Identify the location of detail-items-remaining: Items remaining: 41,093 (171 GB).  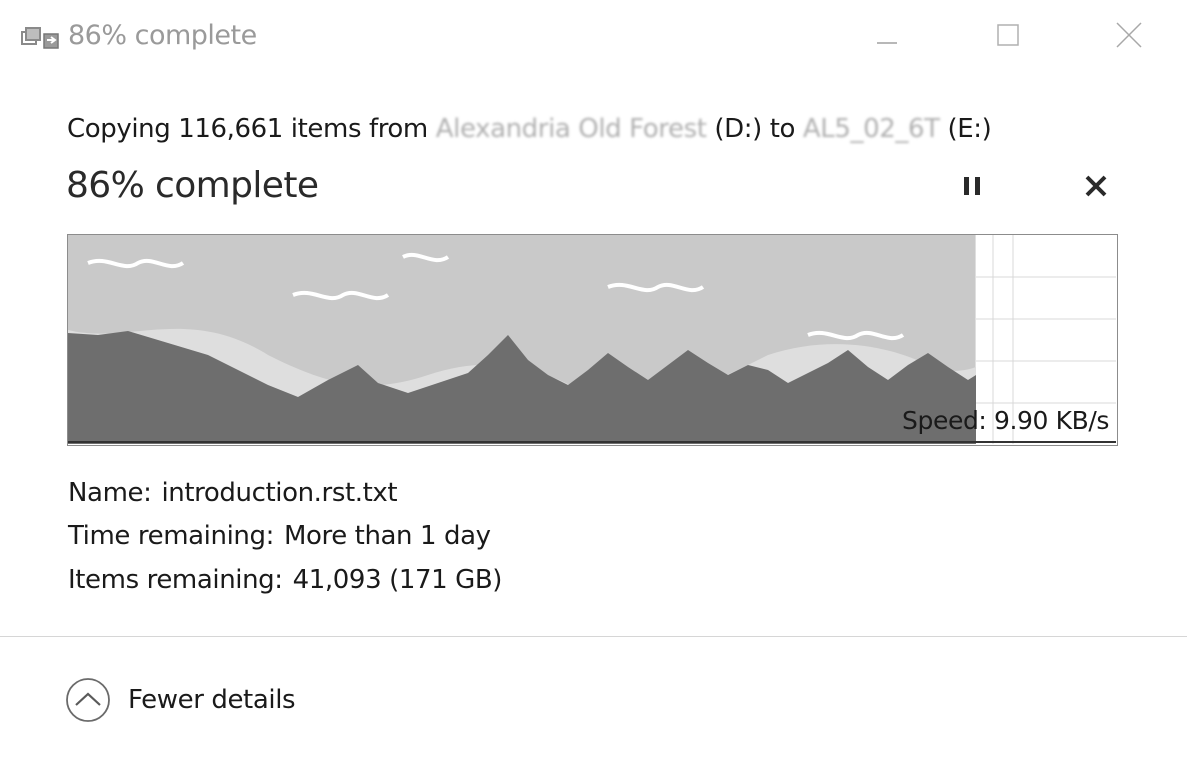
(285, 580).